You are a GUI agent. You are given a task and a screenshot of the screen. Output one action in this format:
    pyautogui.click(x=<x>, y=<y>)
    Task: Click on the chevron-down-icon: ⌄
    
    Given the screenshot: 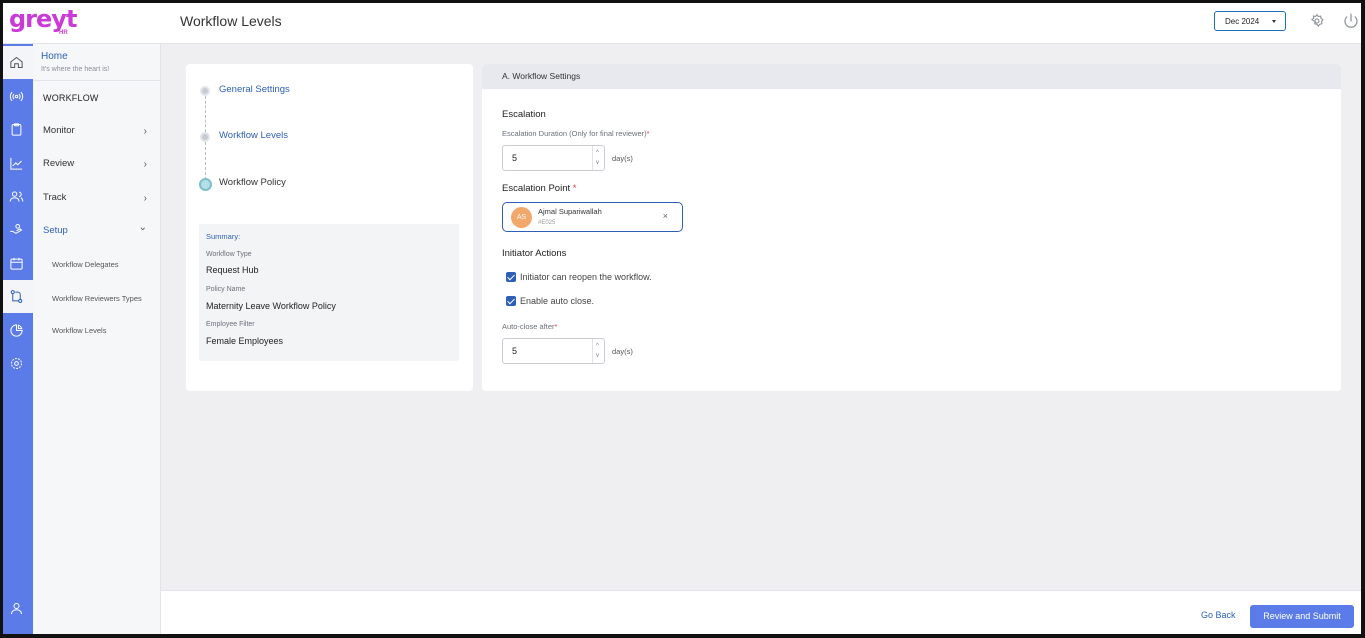 What is the action you would take?
    pyautogui.click(x=142, y=227)
    